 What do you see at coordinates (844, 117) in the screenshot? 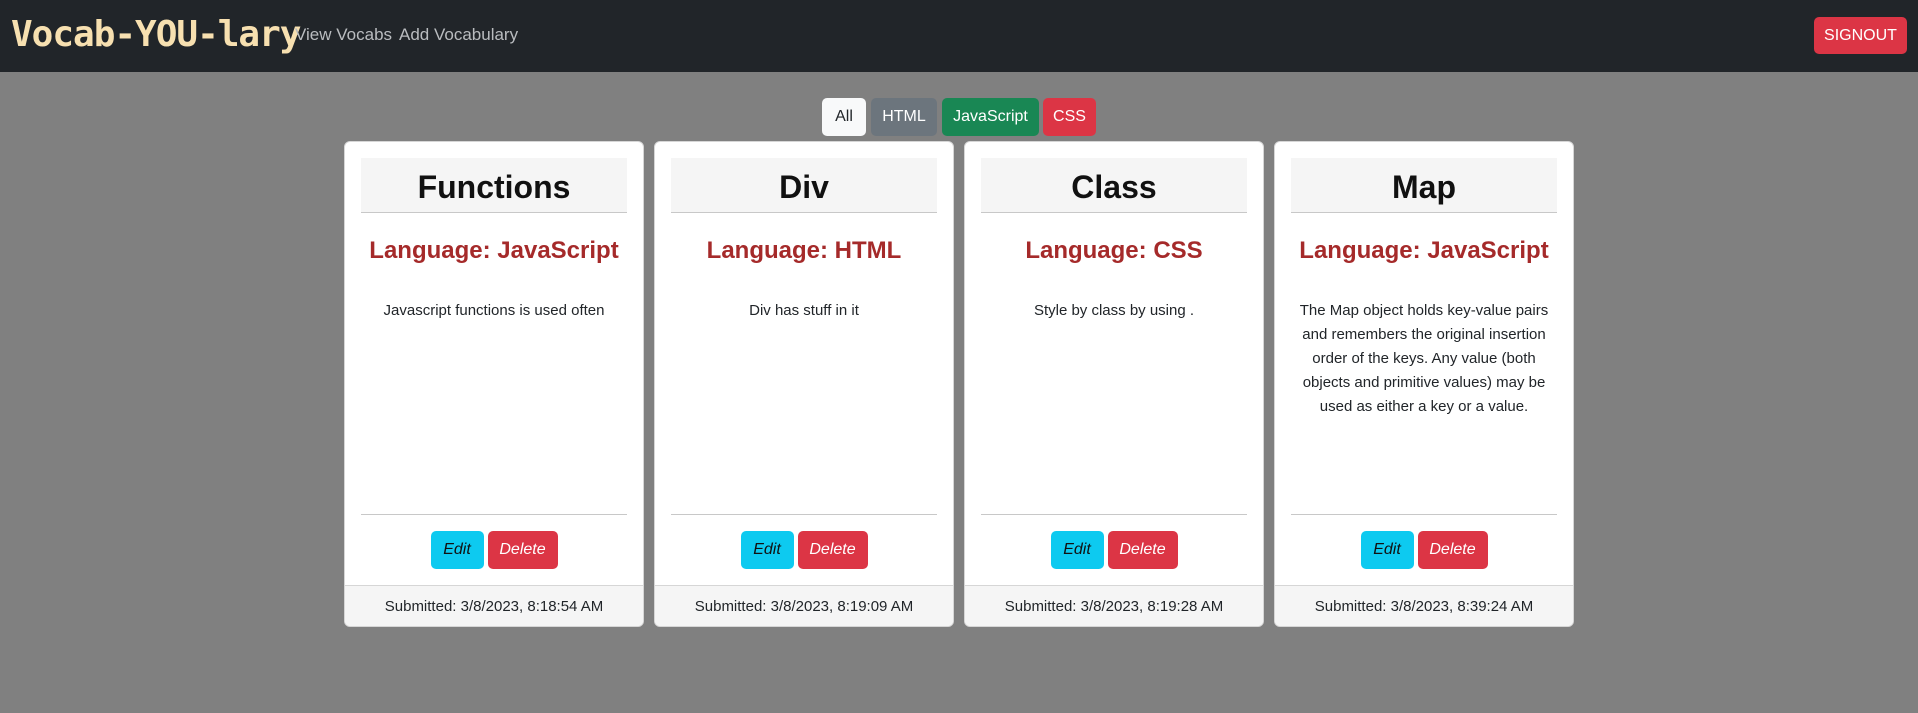
I see `filter-all-button: All` at bounding box center [844, 117].